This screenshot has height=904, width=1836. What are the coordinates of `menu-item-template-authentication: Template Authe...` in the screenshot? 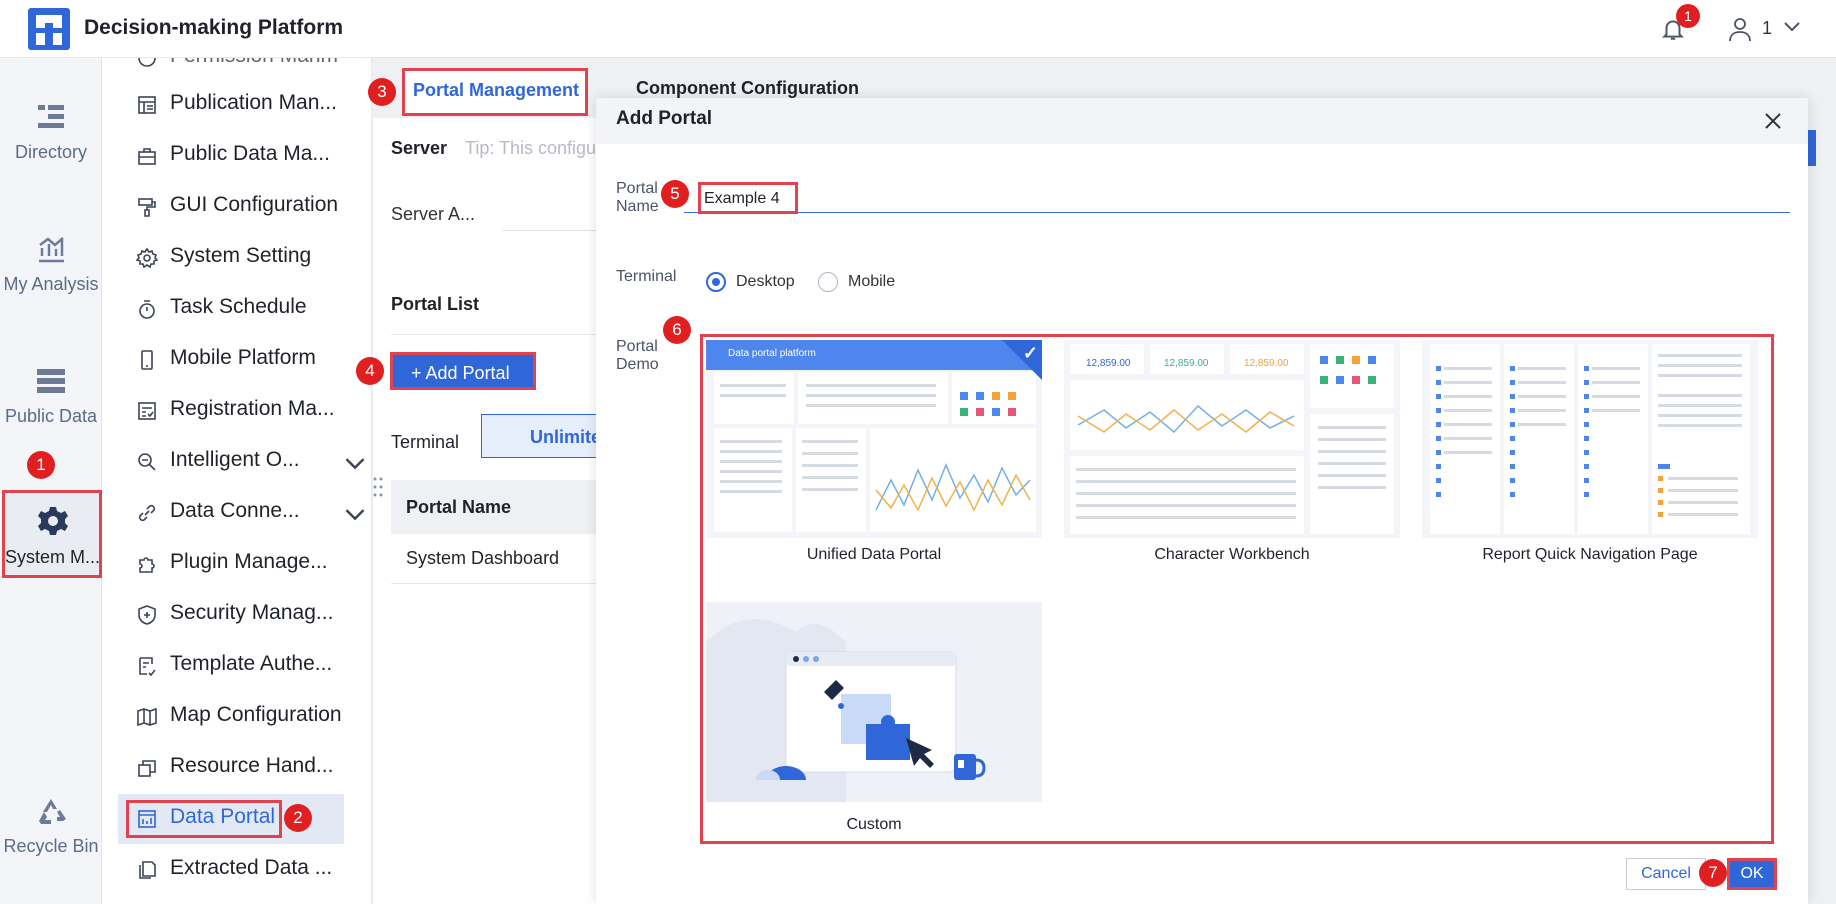 It's located at (249, 666).